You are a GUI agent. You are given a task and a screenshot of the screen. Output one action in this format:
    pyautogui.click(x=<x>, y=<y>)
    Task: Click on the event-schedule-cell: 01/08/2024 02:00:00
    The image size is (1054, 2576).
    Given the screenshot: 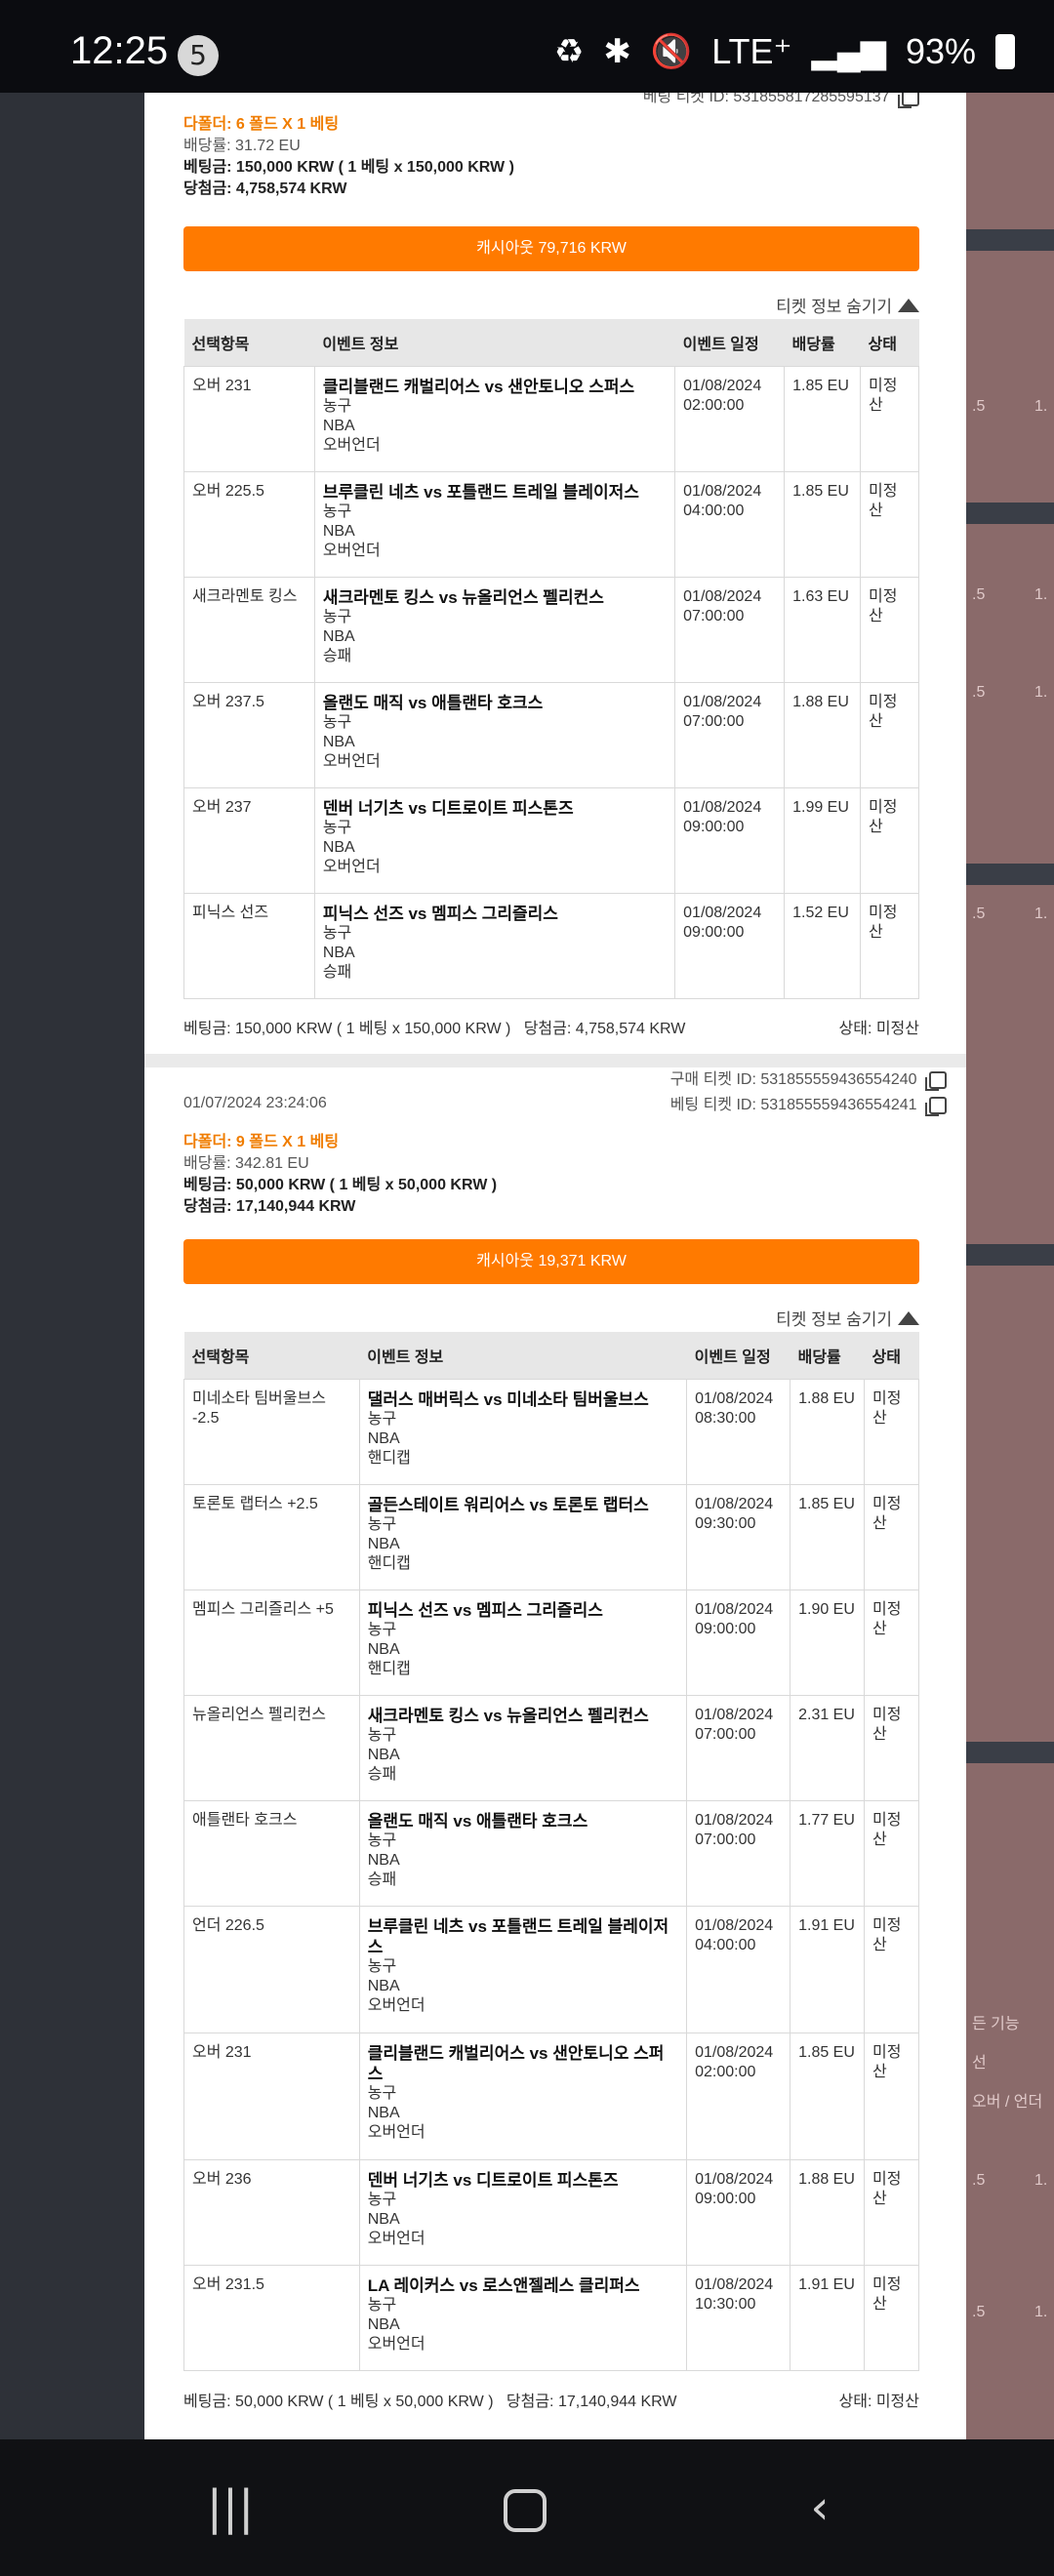 What is the action you would take?
    pyautogui.click(x=730, y=418)
    